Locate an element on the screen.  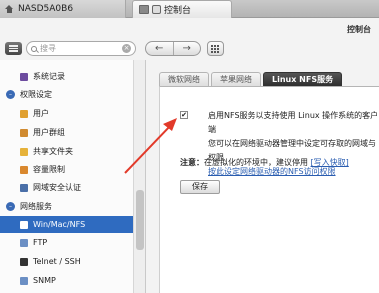
note-label: 注意： is located at coordinates (192, 162).